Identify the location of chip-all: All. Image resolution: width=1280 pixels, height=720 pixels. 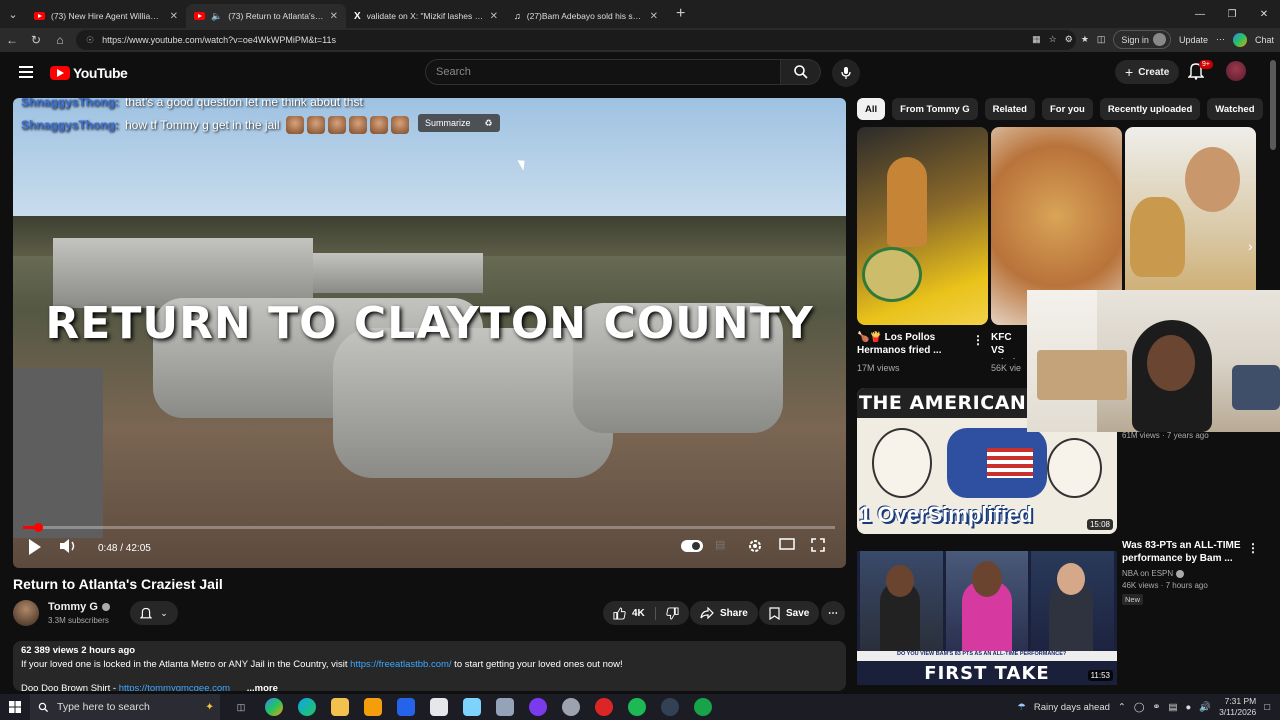
(871, 109).